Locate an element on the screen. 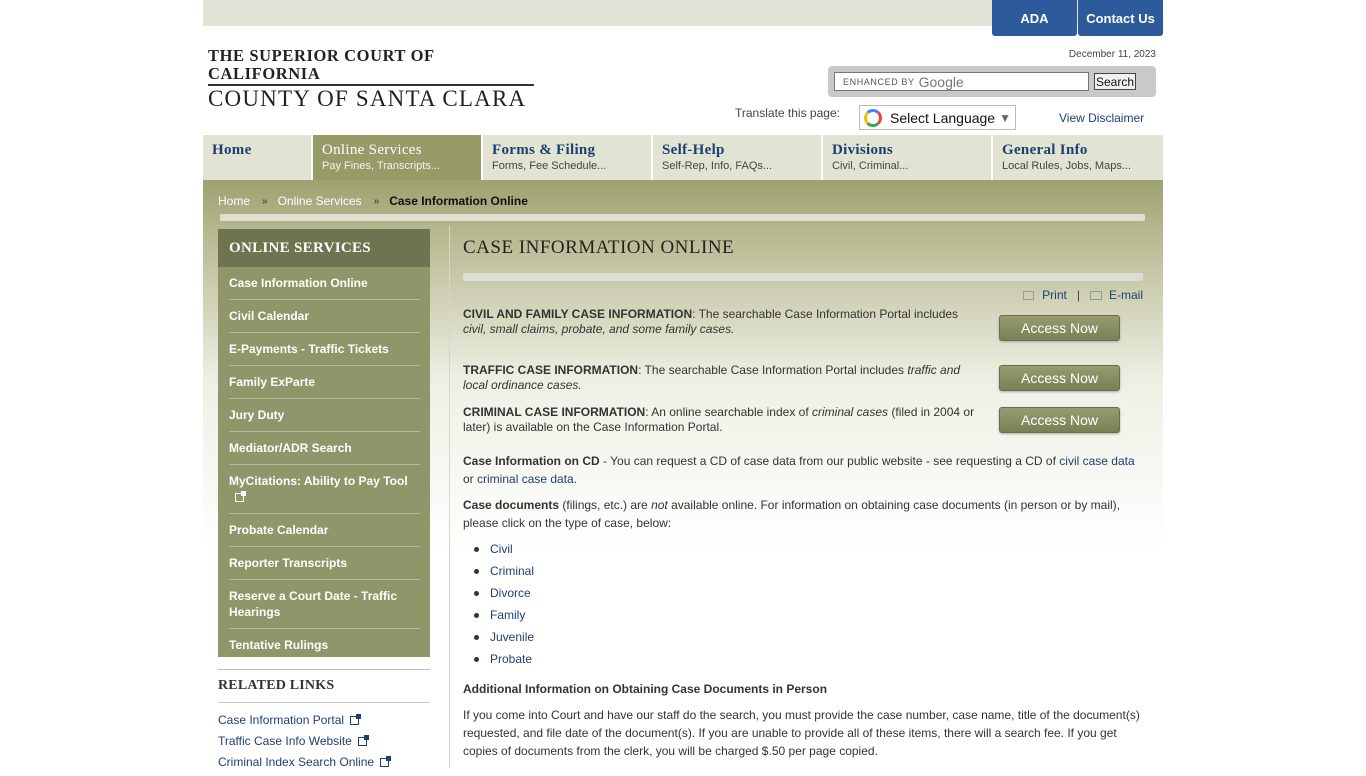 This screenshot has width=1366, height=776. breadcrumb-online-services: Online Services is located at coordinates (320, 201).